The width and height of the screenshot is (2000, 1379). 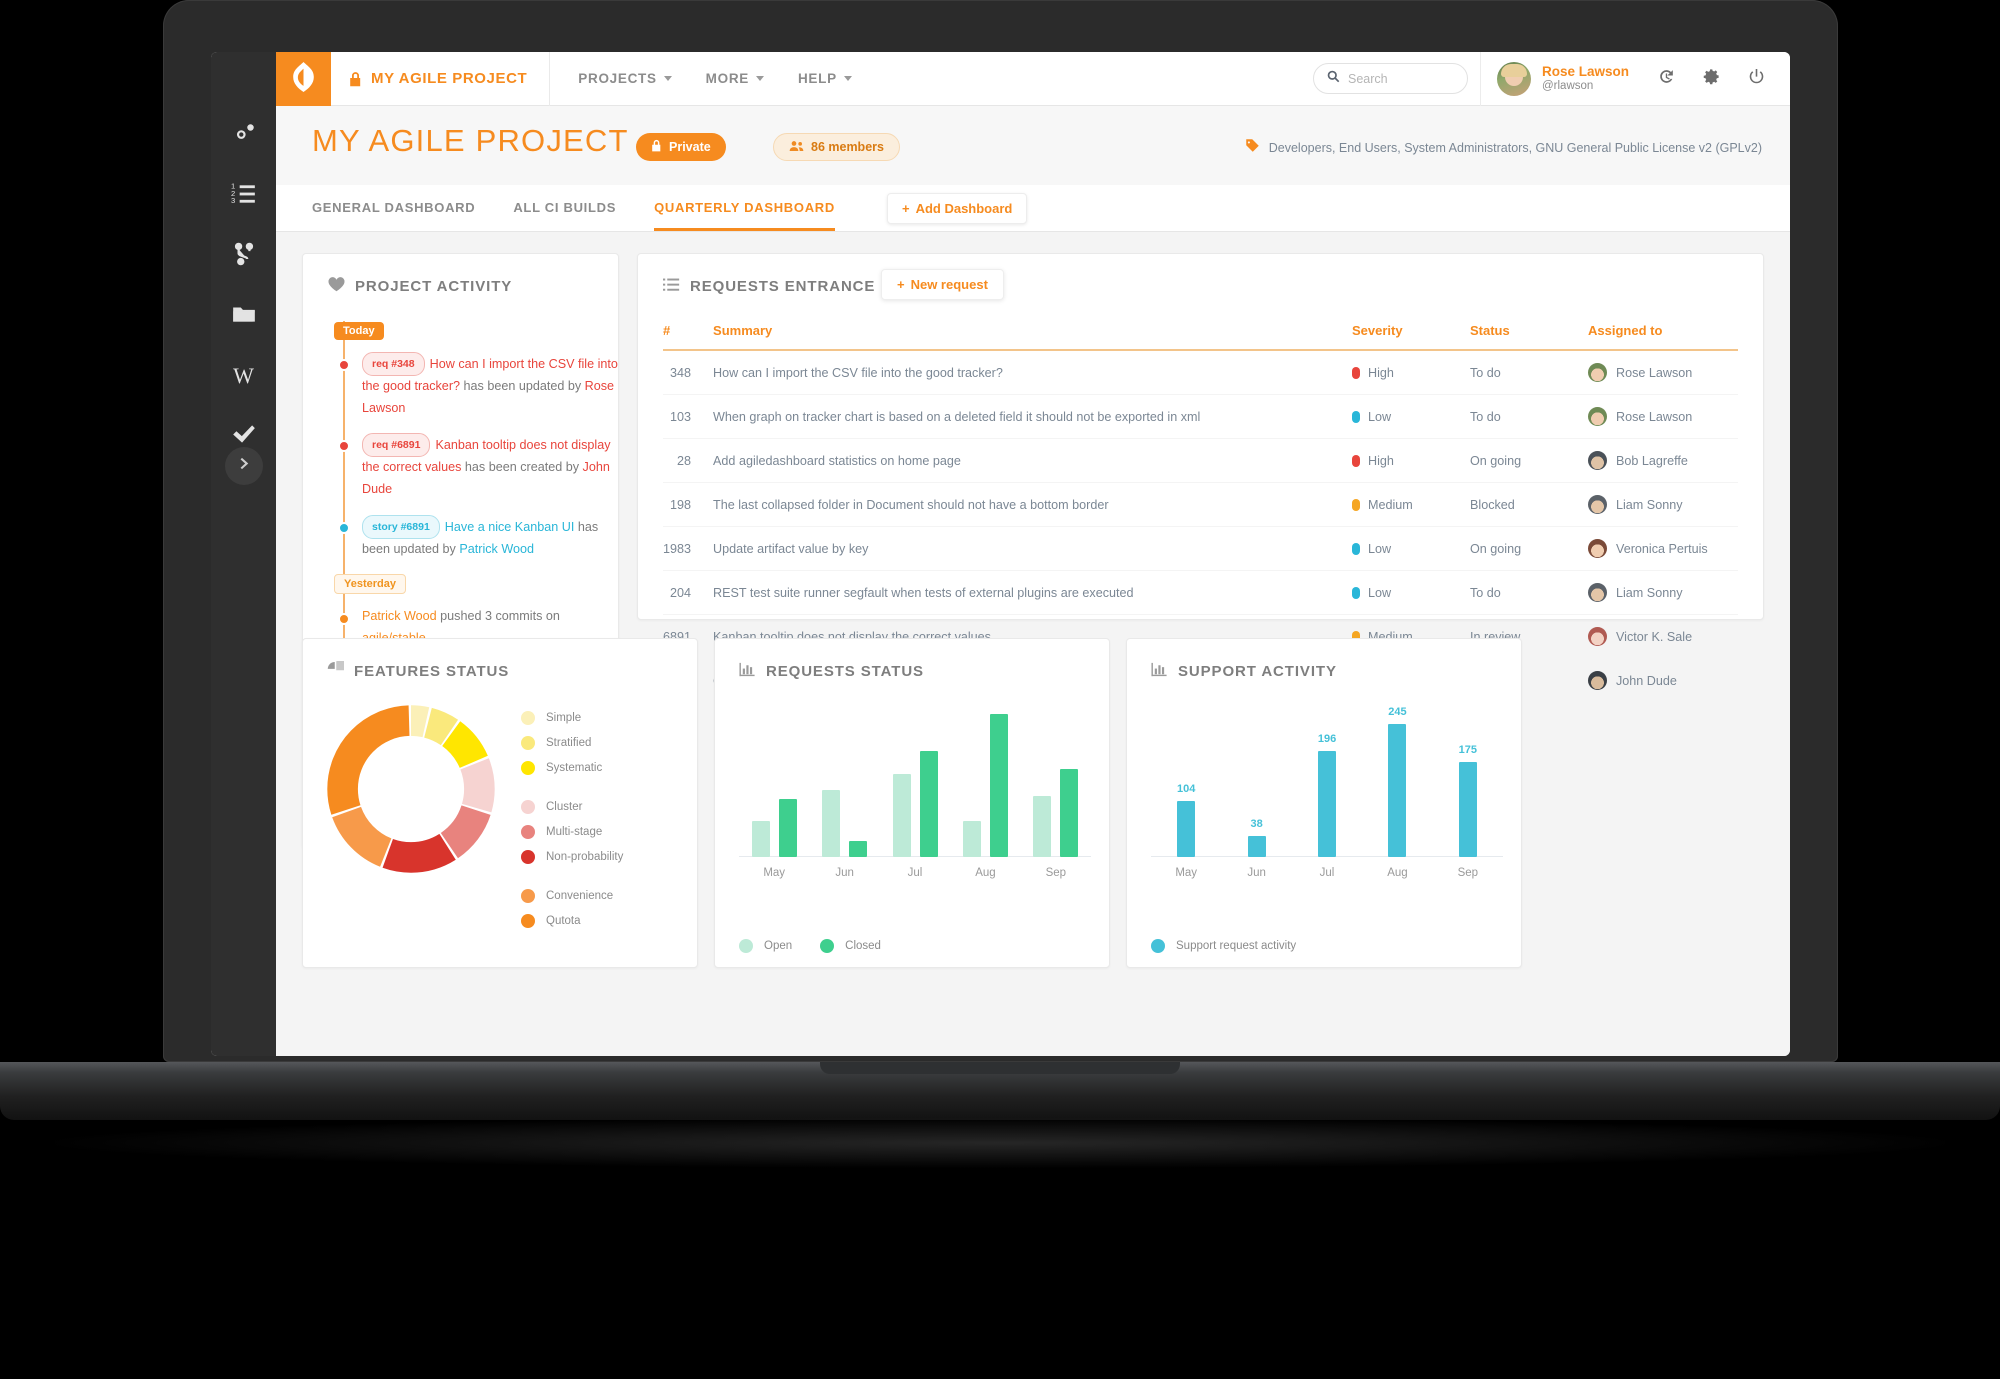 What do you see at coordinates (688, 337) in the screenshot?
I see `column-header-: #` at bounding box center [688, 337].